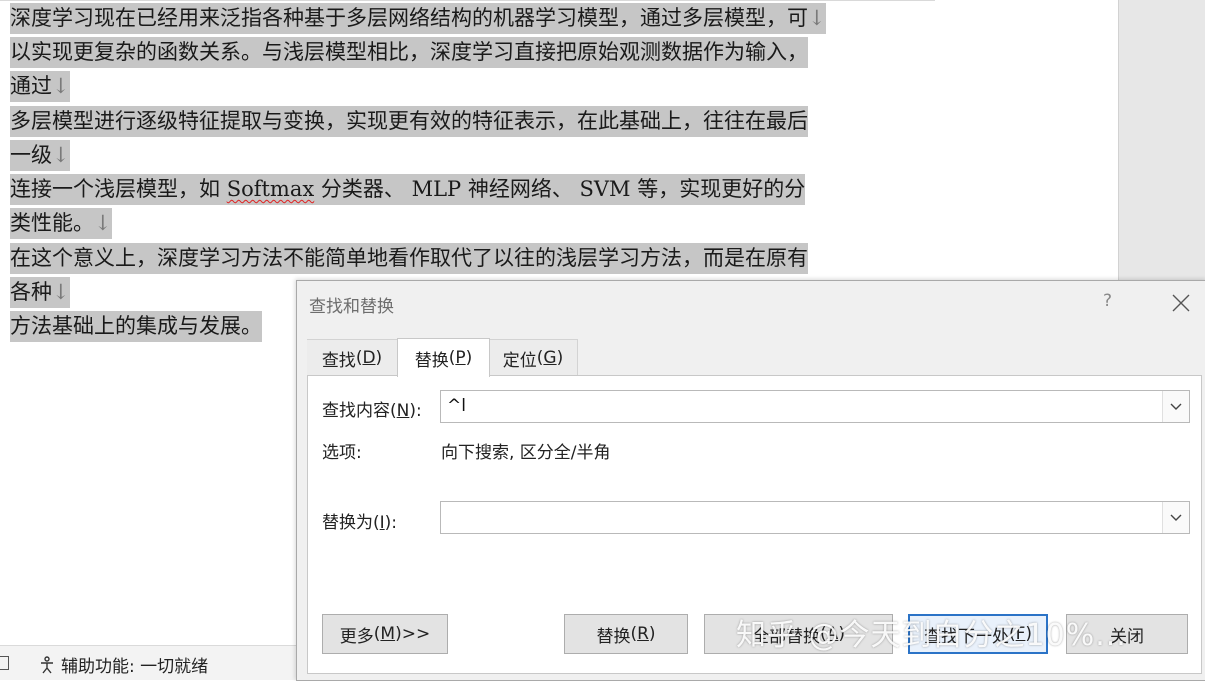 This screenshot has width=1205, height=681. Describe the element at coordinates (342, 453) in the screenshot. I see `options-label: 选项:` at that location.